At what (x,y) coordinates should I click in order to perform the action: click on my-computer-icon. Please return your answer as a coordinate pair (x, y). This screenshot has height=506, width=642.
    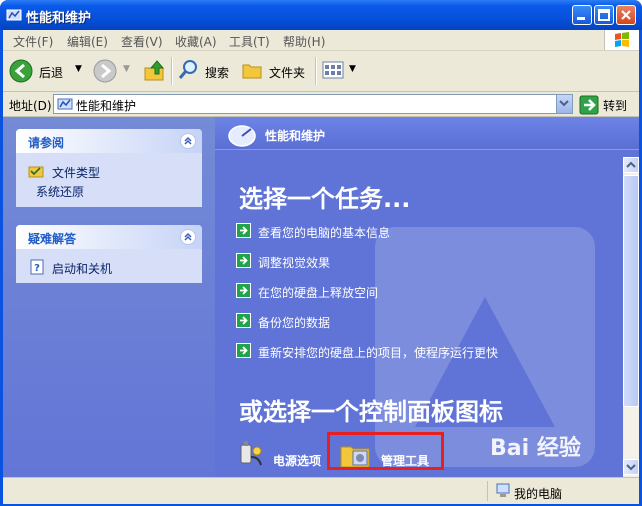
    Looking at the image, I should click on (503, 490).